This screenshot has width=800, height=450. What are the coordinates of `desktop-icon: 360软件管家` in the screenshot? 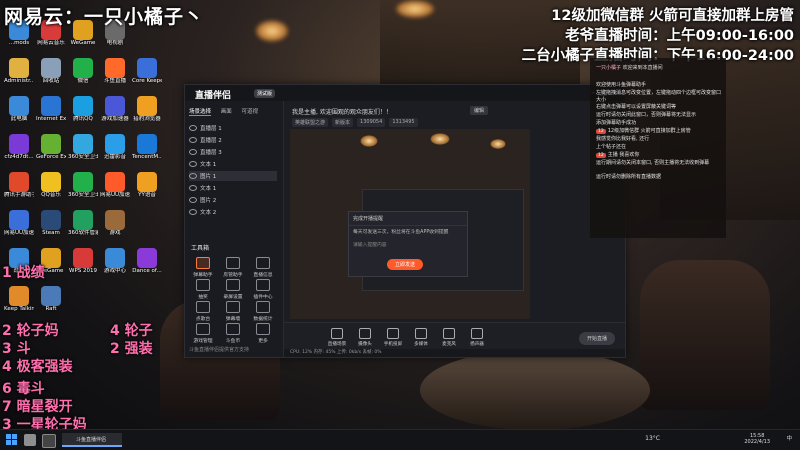 It's located at (83, 223).